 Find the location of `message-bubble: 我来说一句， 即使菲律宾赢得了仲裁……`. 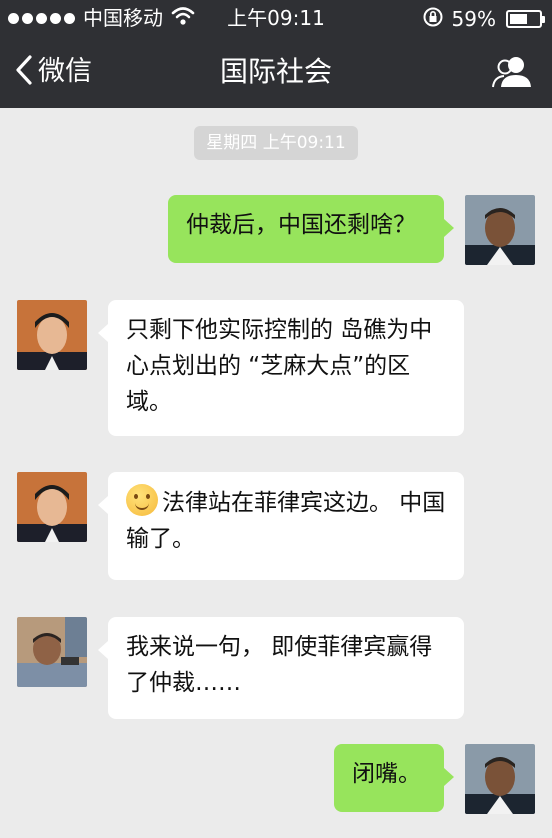

message-bubble: 我来说一句， 即使菲律宾赢得了仲裁…… is located at coordinates (281, 668).